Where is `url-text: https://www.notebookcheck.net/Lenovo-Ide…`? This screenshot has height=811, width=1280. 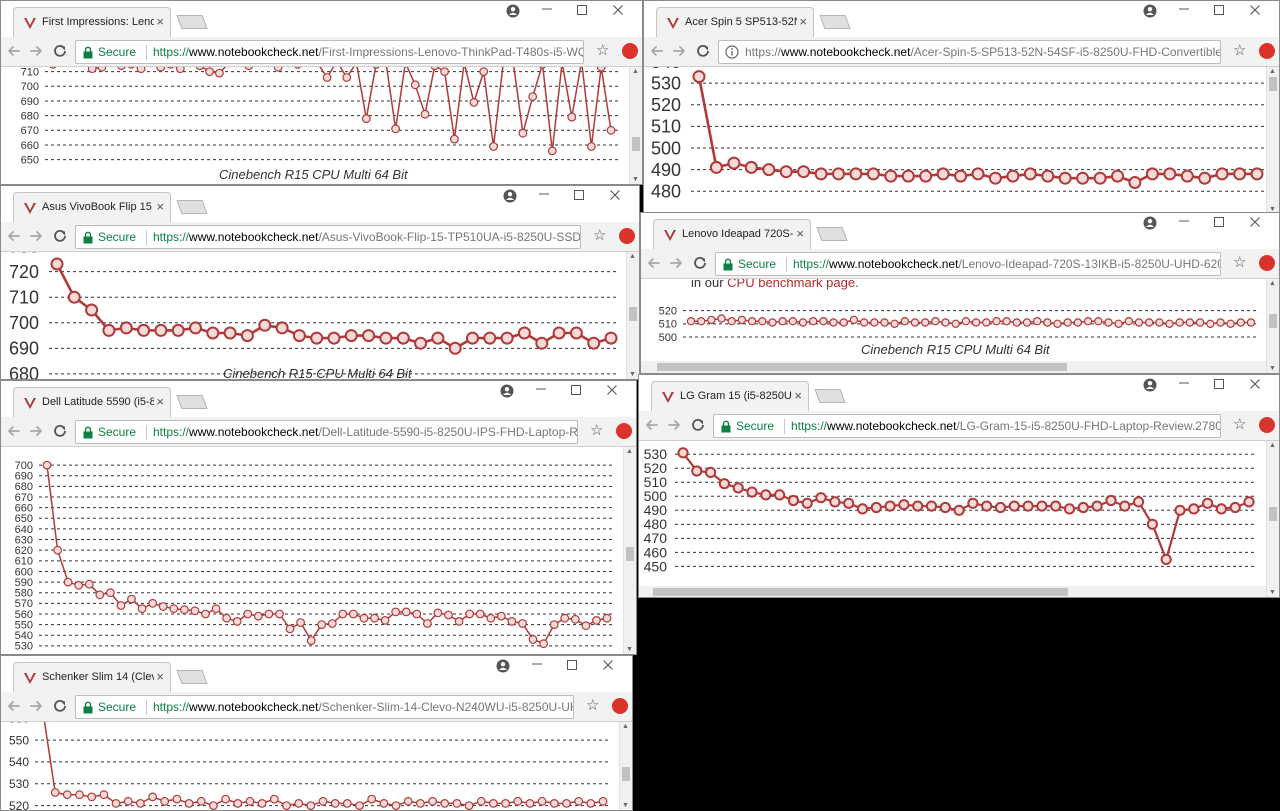 url-text: https://www.notebookcheck.net/Lenovo-Ide… is located at coordinates (1006, 264).